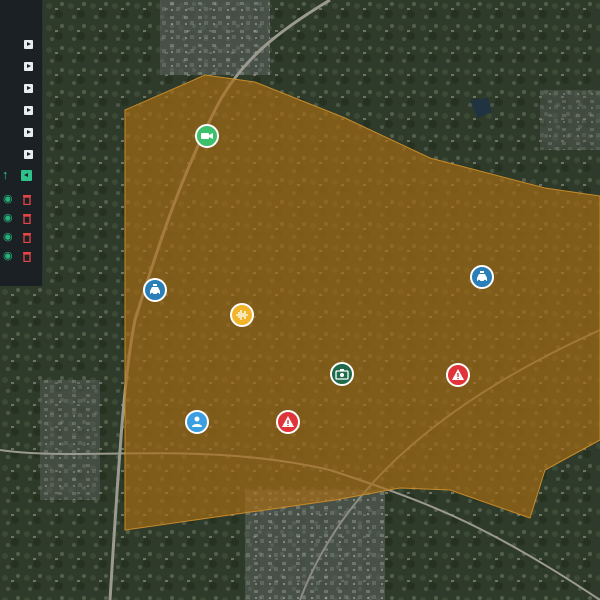 This screenshot has width=600, height=600. I want to click on audio-wave-icon, so click(242, 315).